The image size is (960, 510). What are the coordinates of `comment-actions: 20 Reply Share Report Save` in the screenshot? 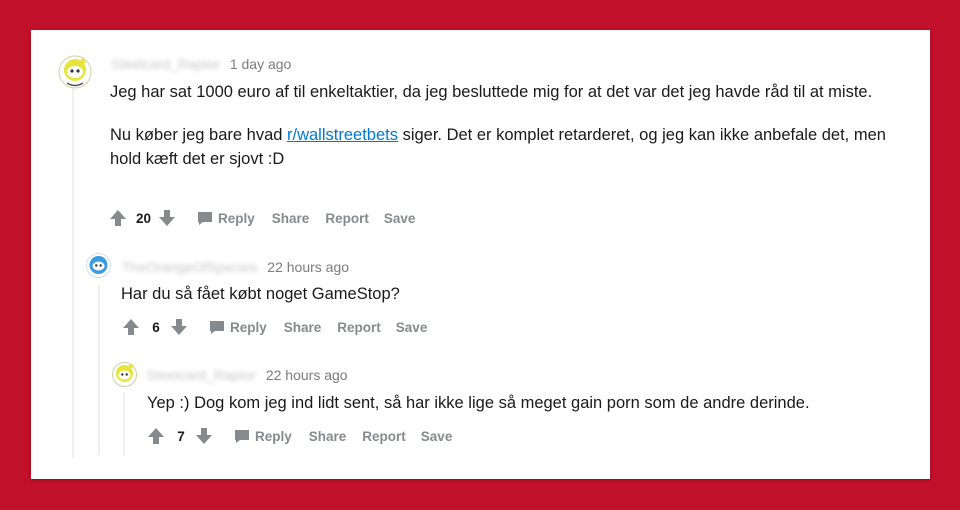 It's located at (261, 218).